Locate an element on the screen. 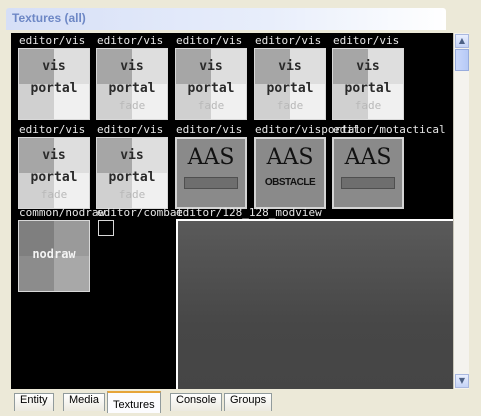  texture-tile-nodraw: nodraw is located at coordinates (54, 256).